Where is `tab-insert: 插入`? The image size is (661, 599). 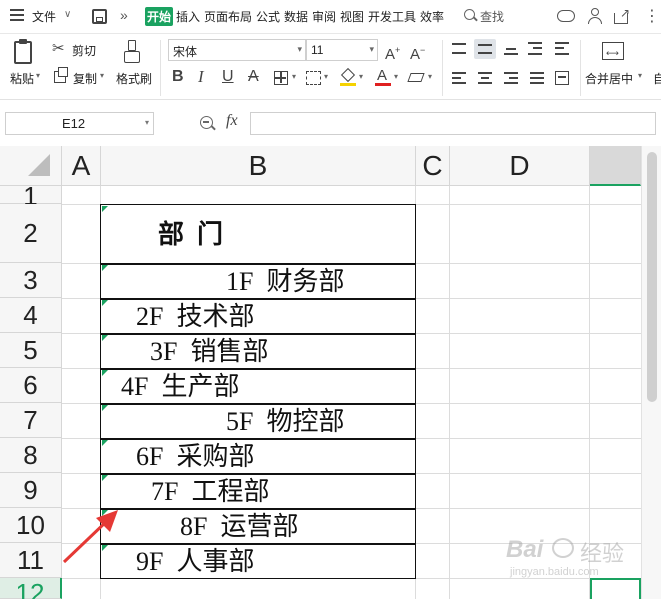 tab-insert: 插入 is located at coordinates (188, 16).